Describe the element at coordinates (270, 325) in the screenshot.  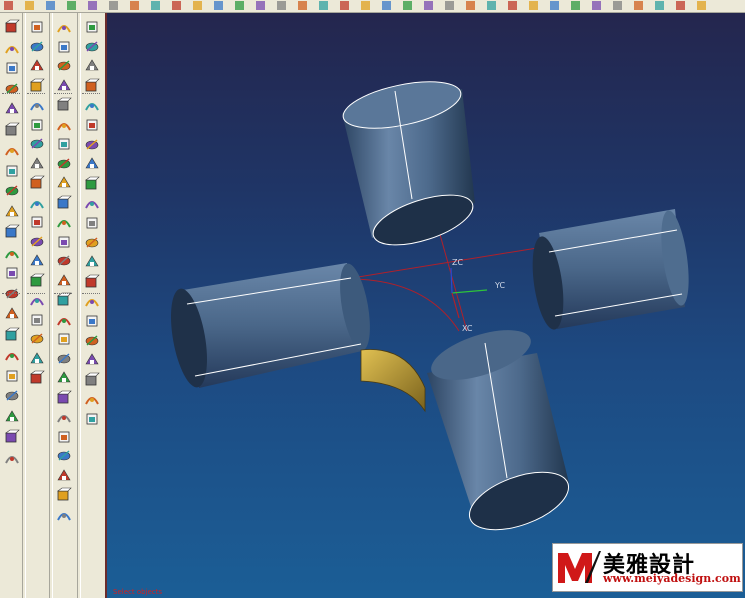
I see `cylinder-left` at that location.